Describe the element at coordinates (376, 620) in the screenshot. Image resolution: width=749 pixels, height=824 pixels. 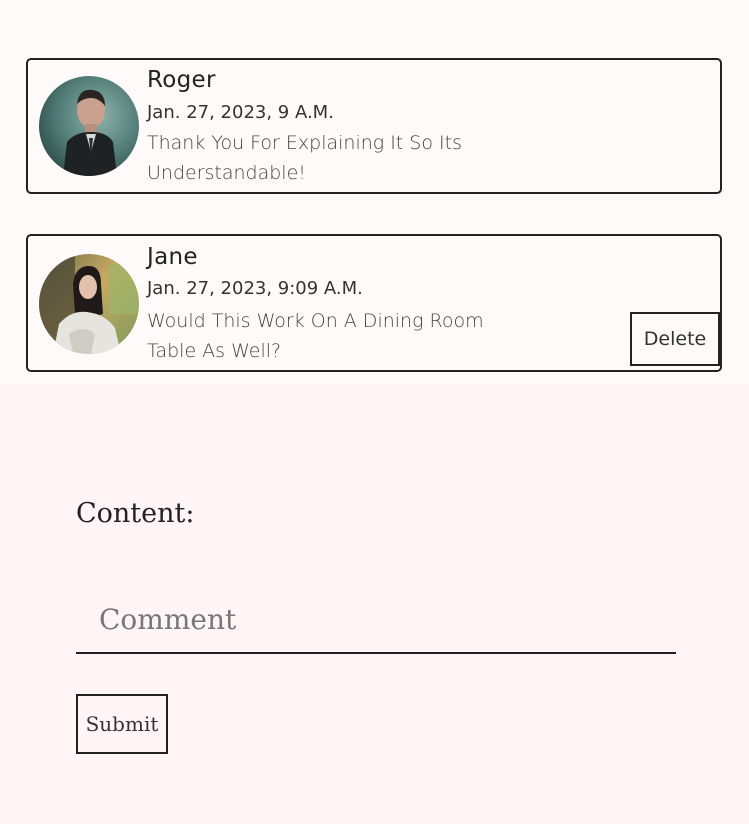
I see `comment-input` at that location.